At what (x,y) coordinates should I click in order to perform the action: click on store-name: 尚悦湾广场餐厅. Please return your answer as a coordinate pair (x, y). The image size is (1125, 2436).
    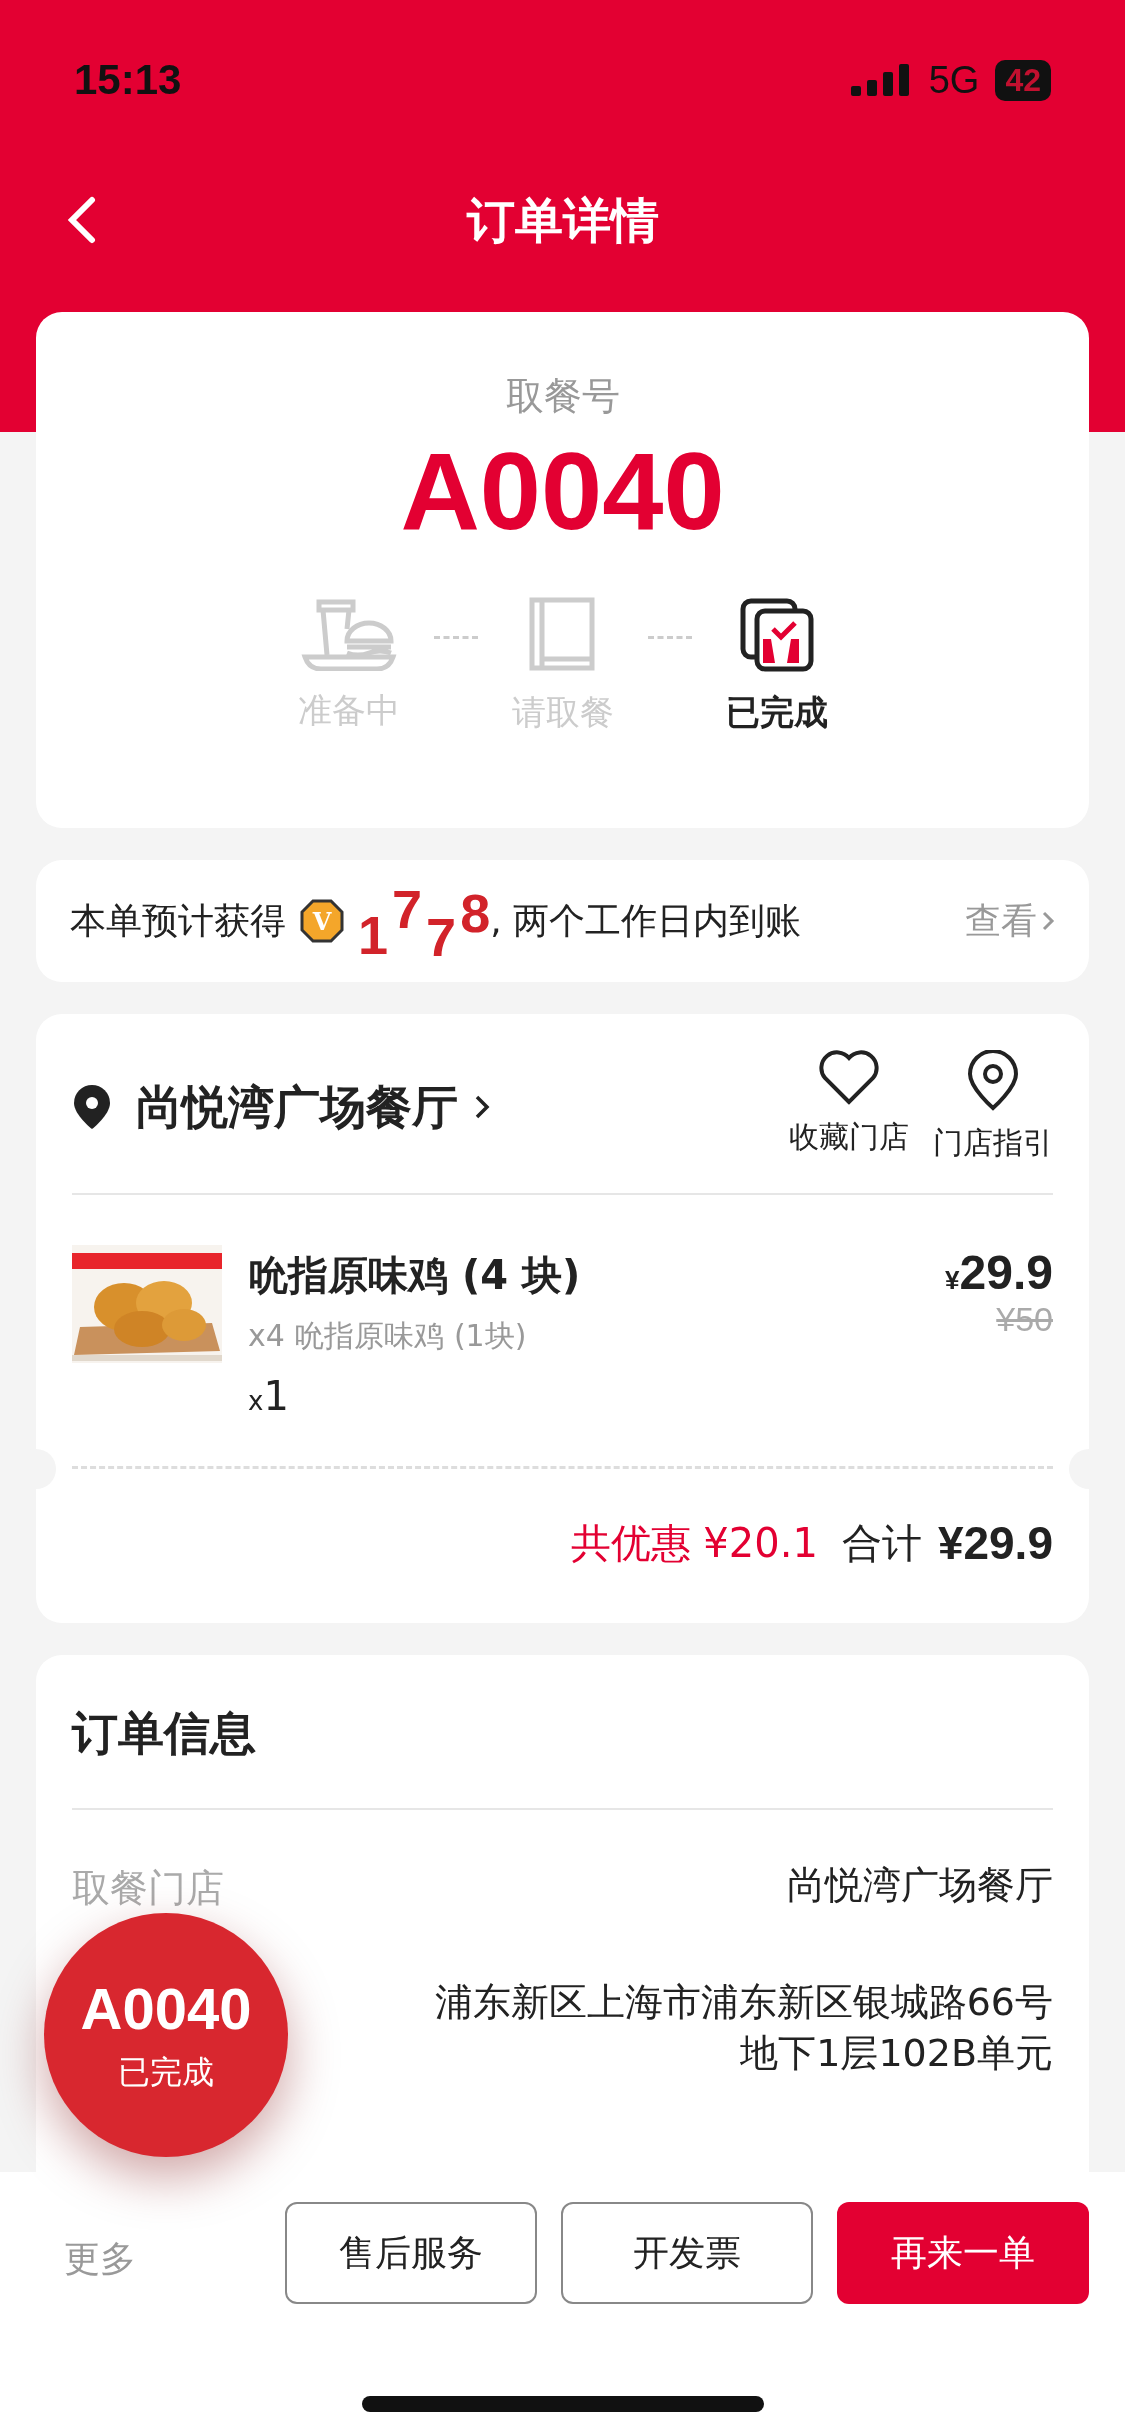
    Looking at the image, I should click on (297, 1107).